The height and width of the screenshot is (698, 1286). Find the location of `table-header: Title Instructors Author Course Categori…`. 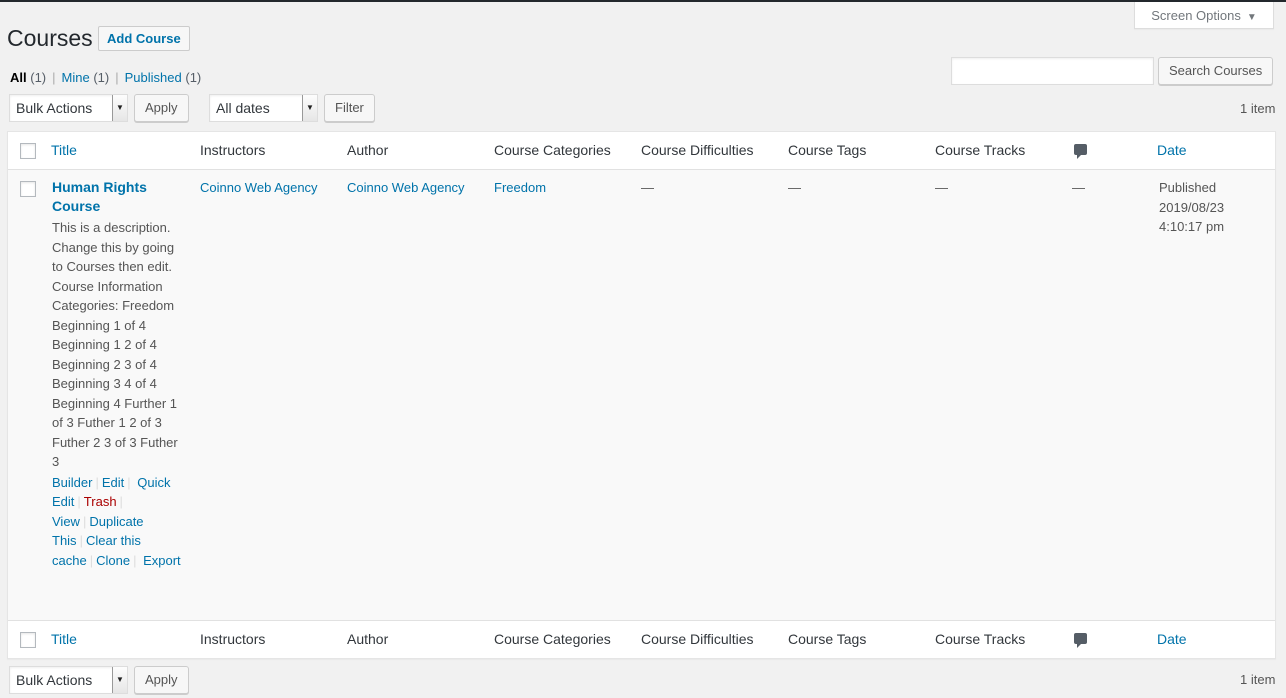

table-header: Title Instructors Author Course Categori… is located at coordinates (641, 151).